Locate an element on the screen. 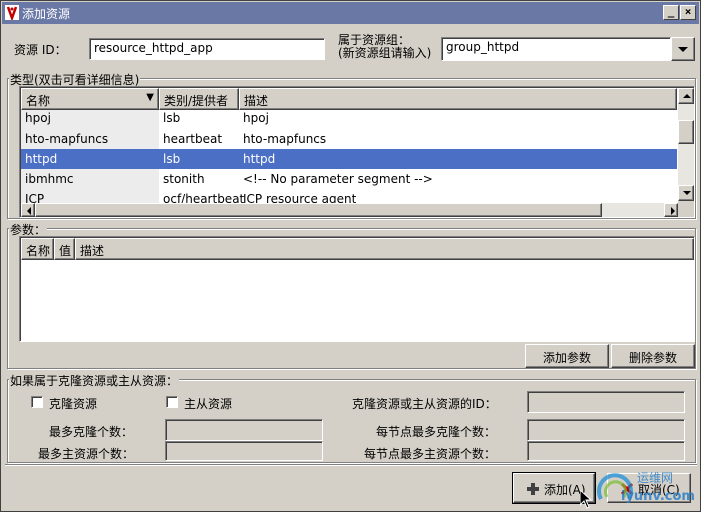 The image size is (701, 512). scroll-up-button is located at coordinates (686, 96).